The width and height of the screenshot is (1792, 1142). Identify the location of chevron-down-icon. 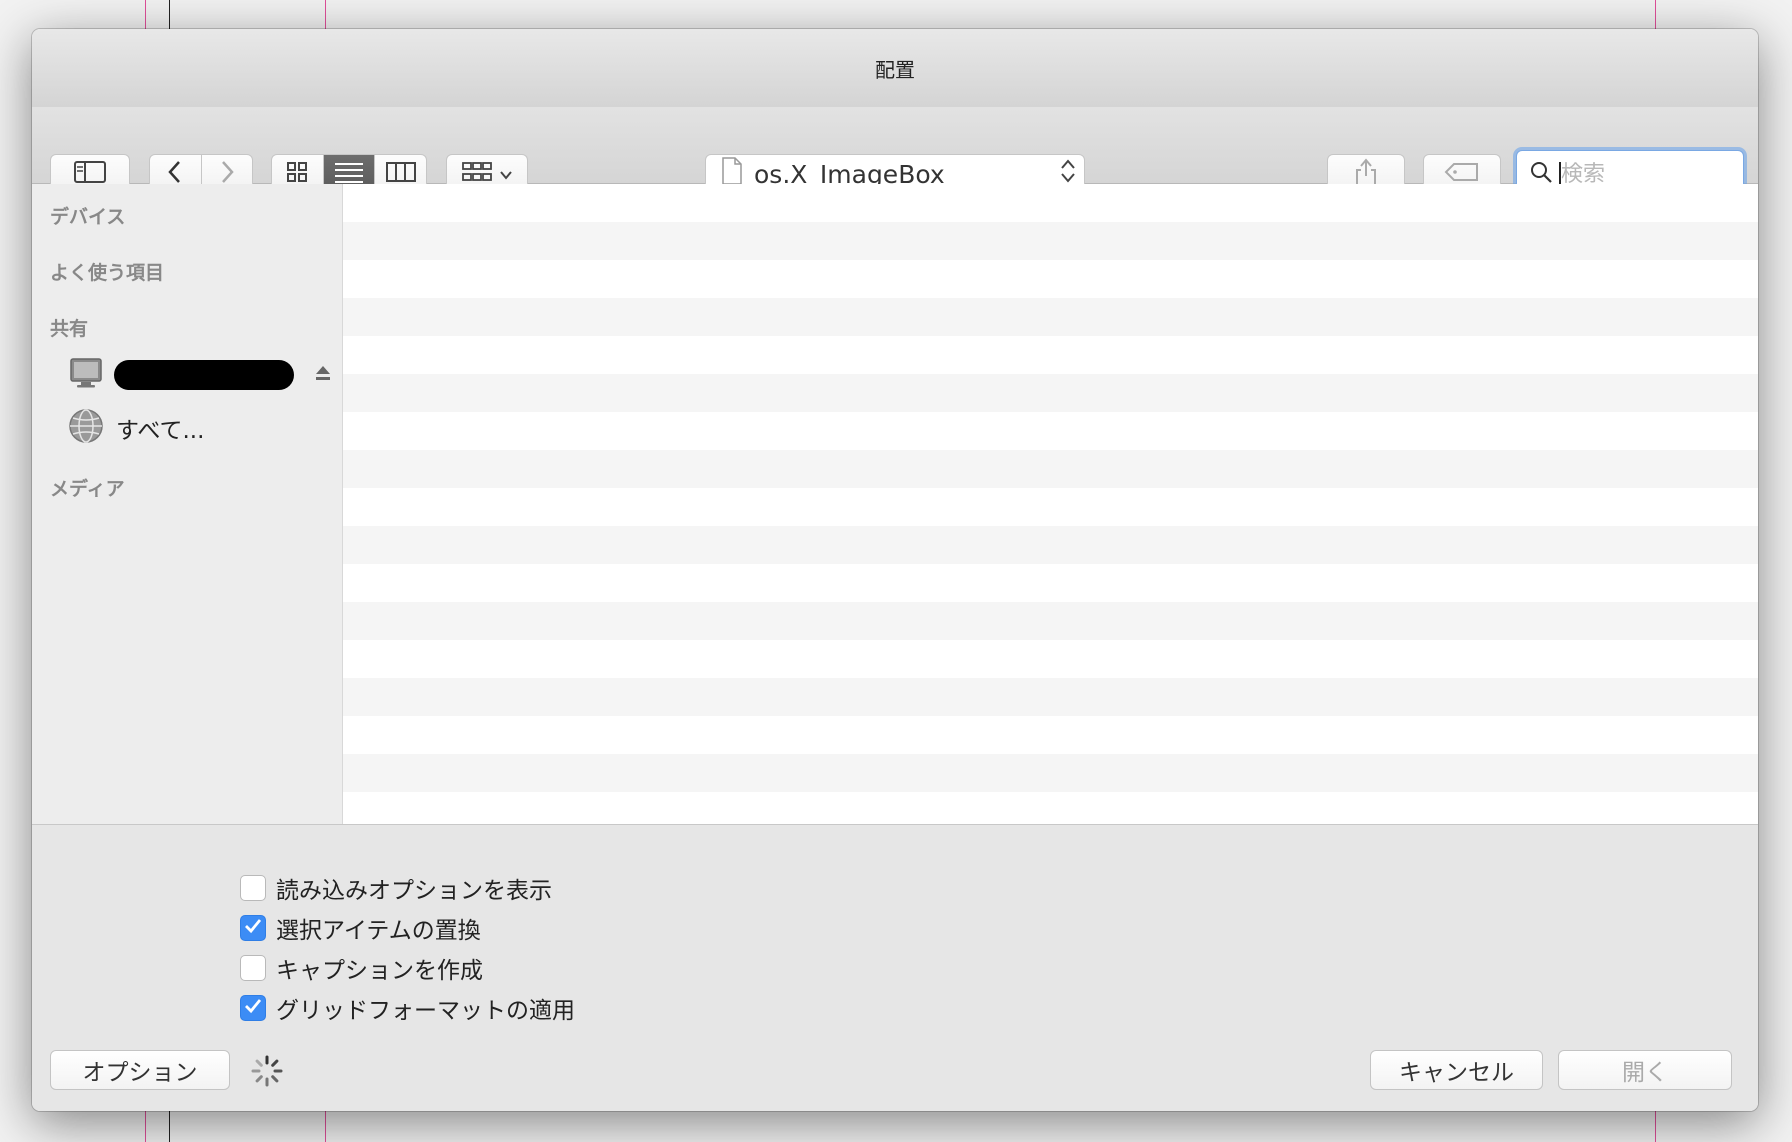
(506, 174).